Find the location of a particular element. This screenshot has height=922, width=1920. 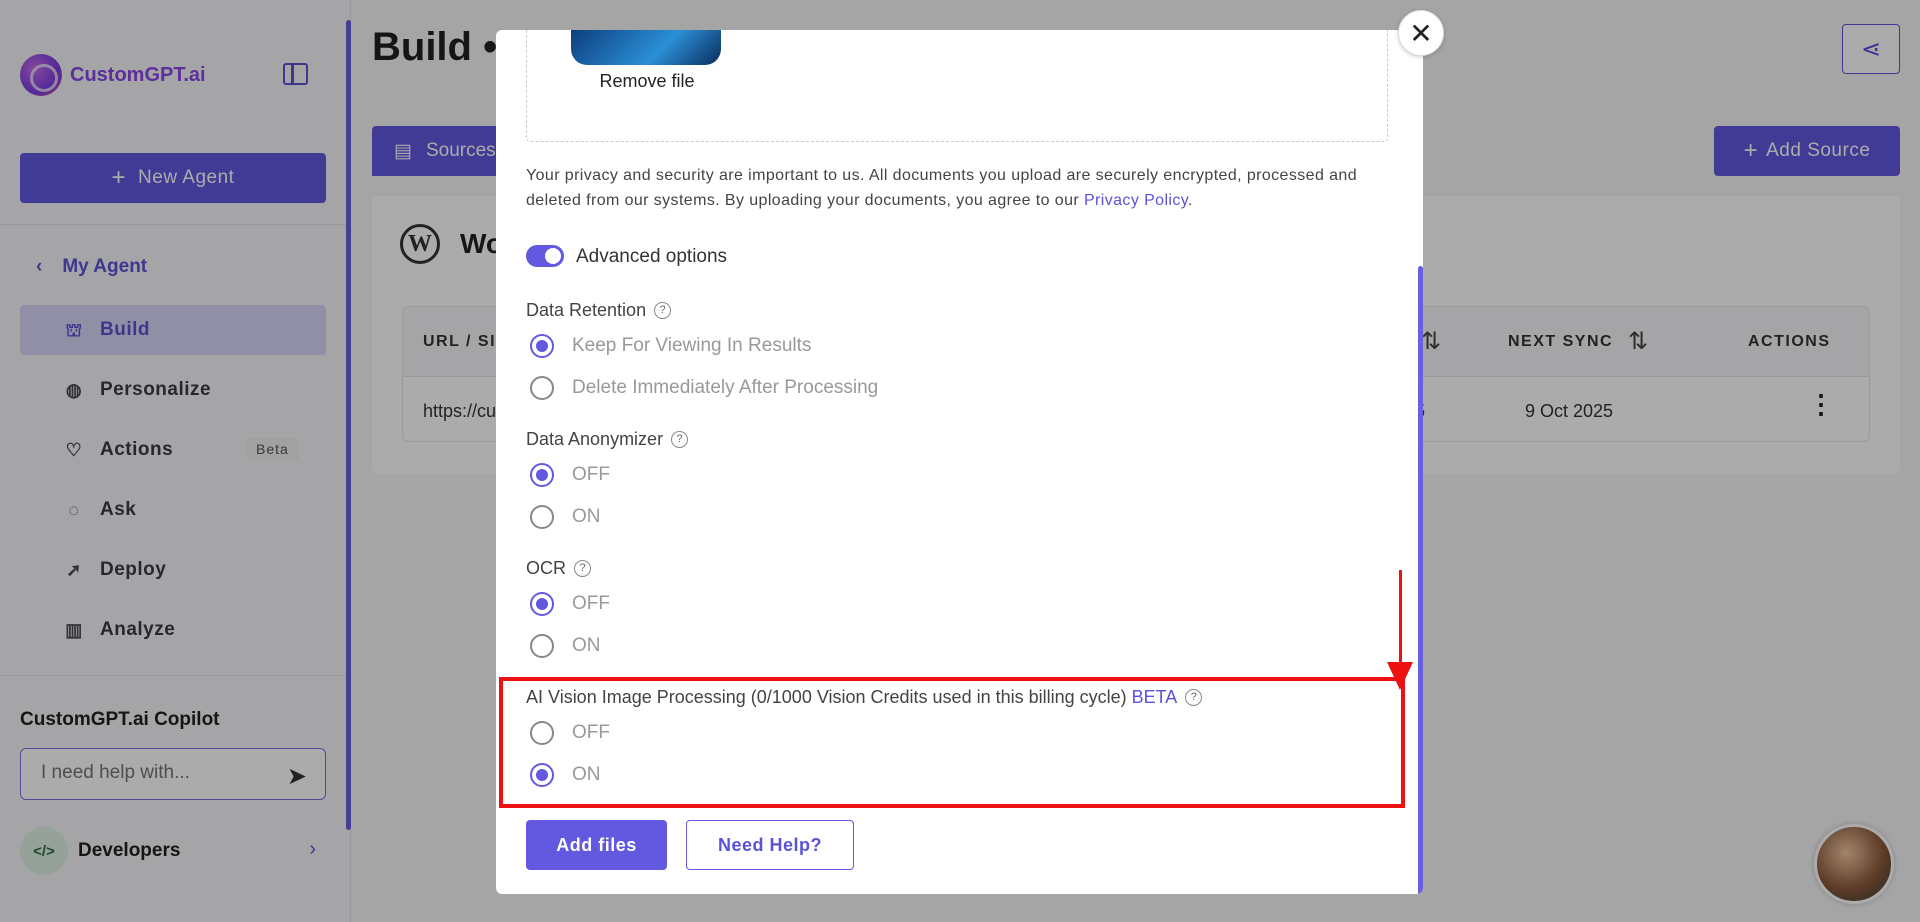

annotation-arrow-icon is located at coordinates (1400, 676).